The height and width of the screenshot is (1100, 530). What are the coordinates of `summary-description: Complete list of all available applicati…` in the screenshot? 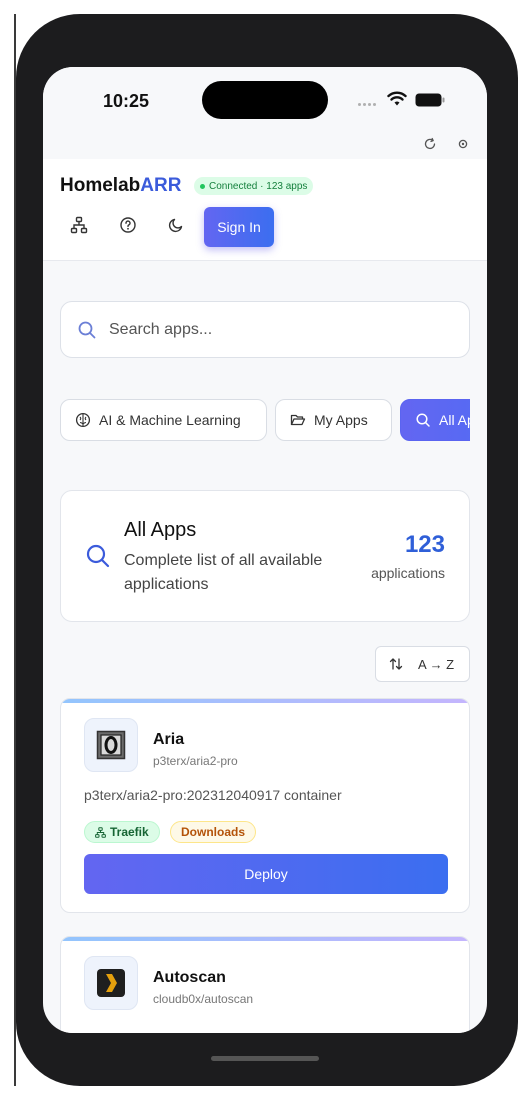 It's located at (223, 572).